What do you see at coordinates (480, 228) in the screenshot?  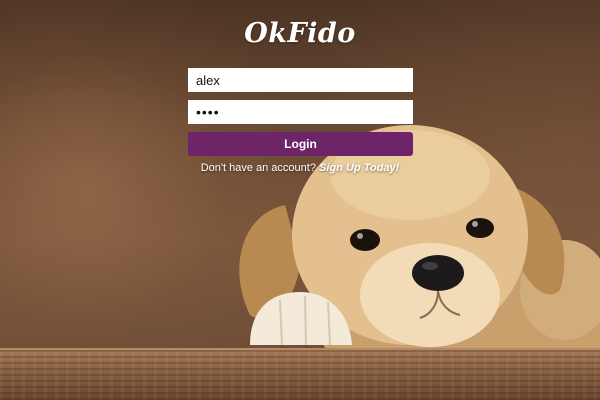 I see `puppy-right-eye` at bounding box center [480, 228].